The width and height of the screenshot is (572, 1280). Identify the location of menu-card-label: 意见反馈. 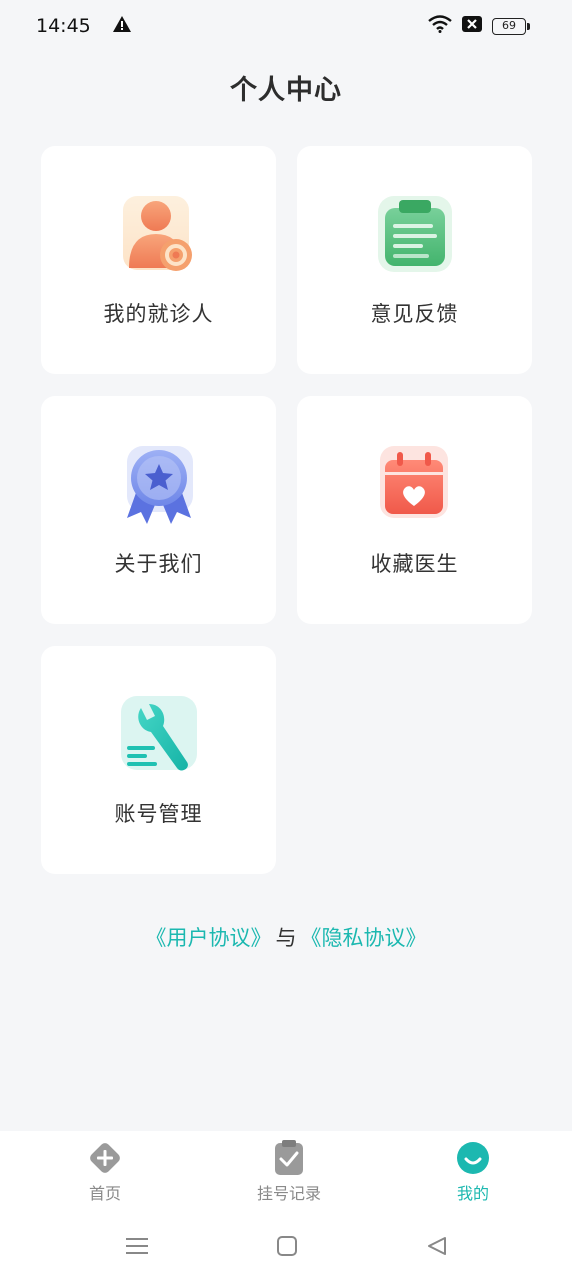
(414, 314).